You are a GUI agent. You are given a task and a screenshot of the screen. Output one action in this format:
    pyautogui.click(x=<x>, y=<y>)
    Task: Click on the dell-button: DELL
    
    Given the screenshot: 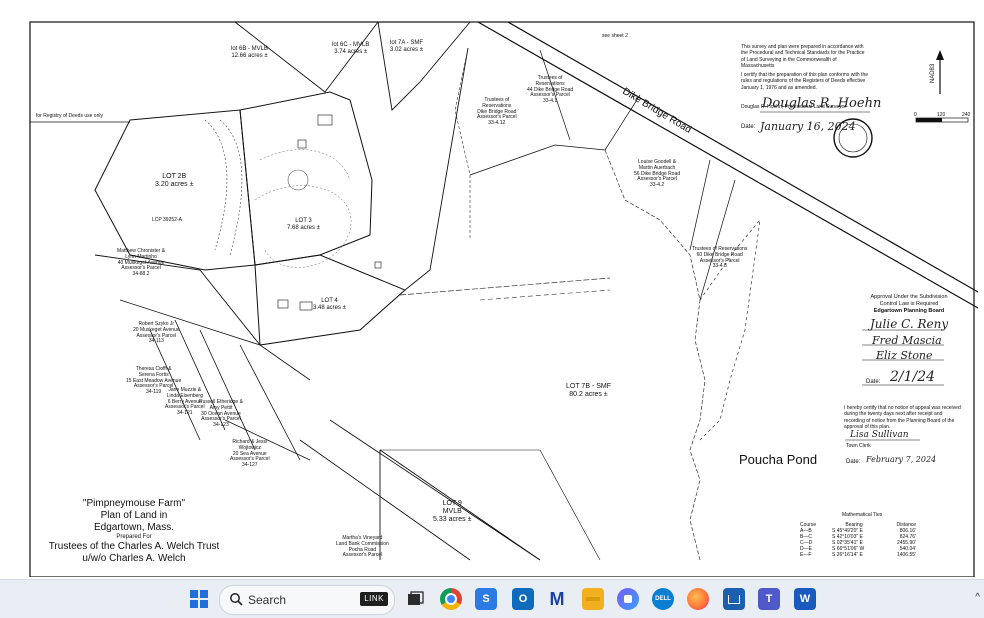 What is the action you would take?
    pyautogui.click(x=663, y=599)
    